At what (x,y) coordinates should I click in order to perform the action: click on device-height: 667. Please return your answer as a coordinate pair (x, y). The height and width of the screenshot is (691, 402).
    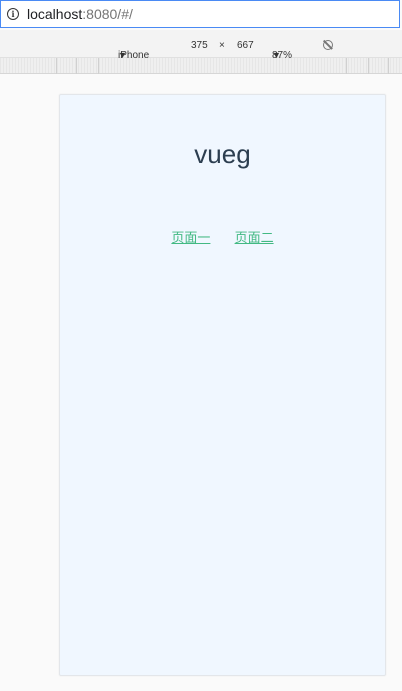
    Looking at the image, I should click on (245, 45).